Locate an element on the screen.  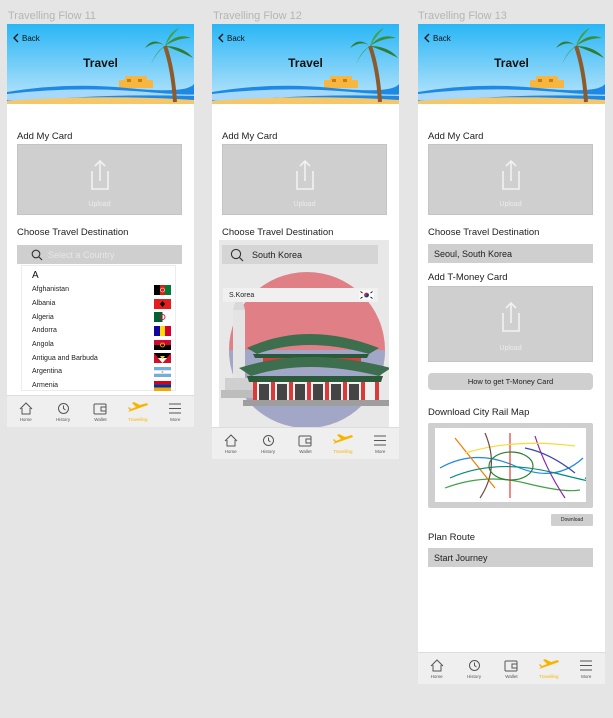
tab-bar: Home History Wallet Travelling More is located at coordinates (100, 411).